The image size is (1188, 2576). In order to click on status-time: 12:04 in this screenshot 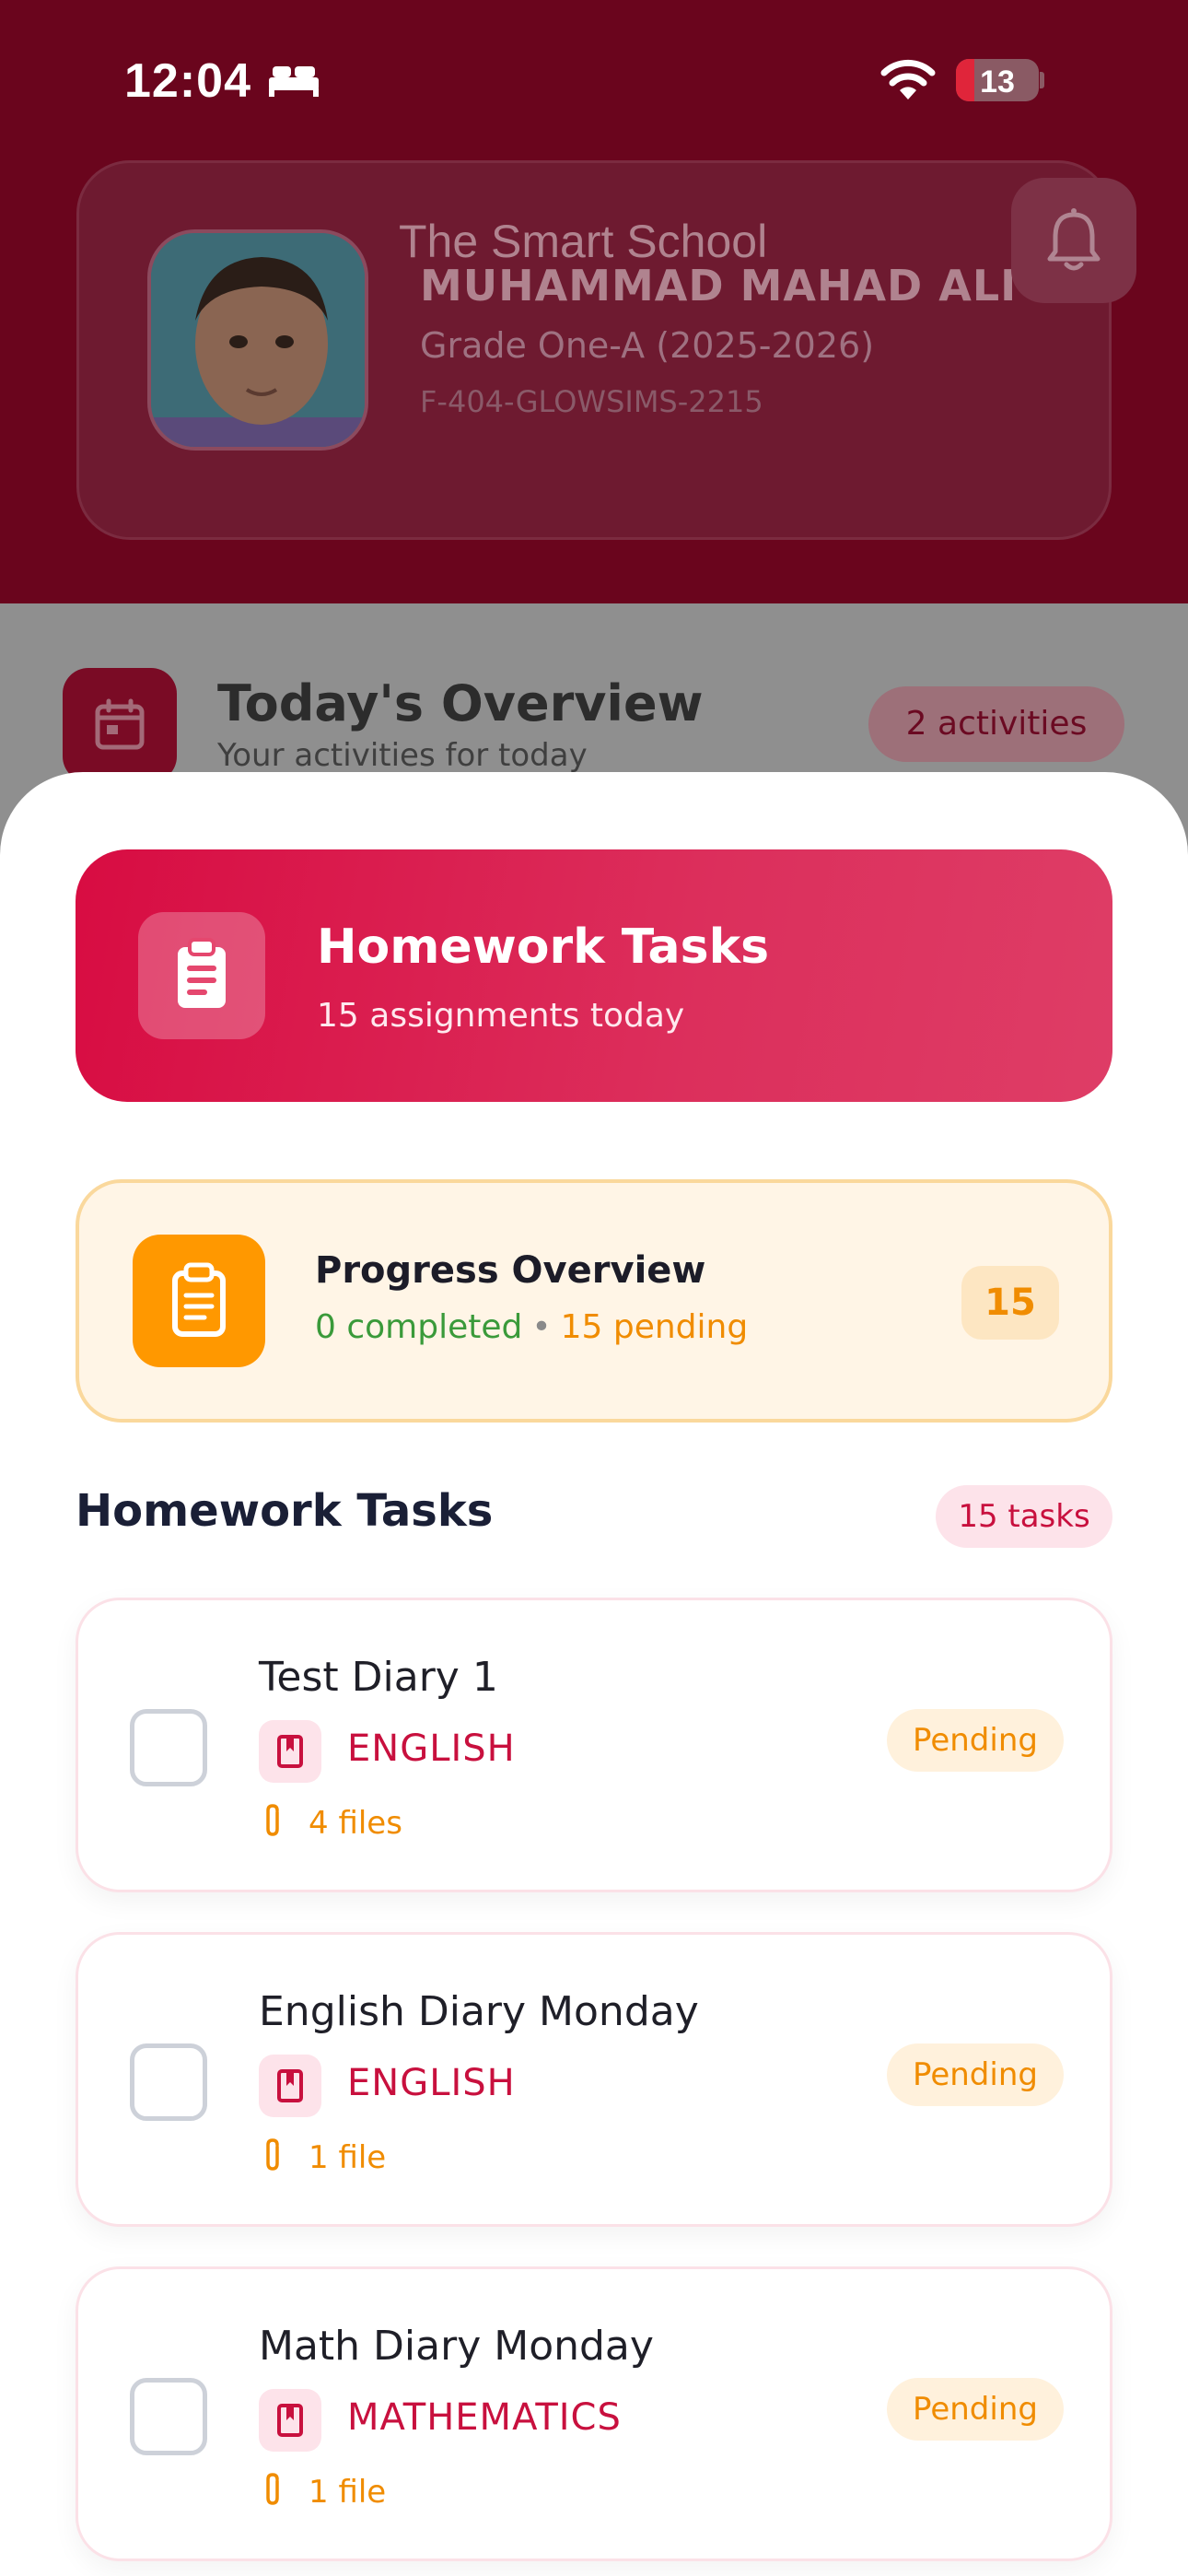, I will do `click(187, 81)`.